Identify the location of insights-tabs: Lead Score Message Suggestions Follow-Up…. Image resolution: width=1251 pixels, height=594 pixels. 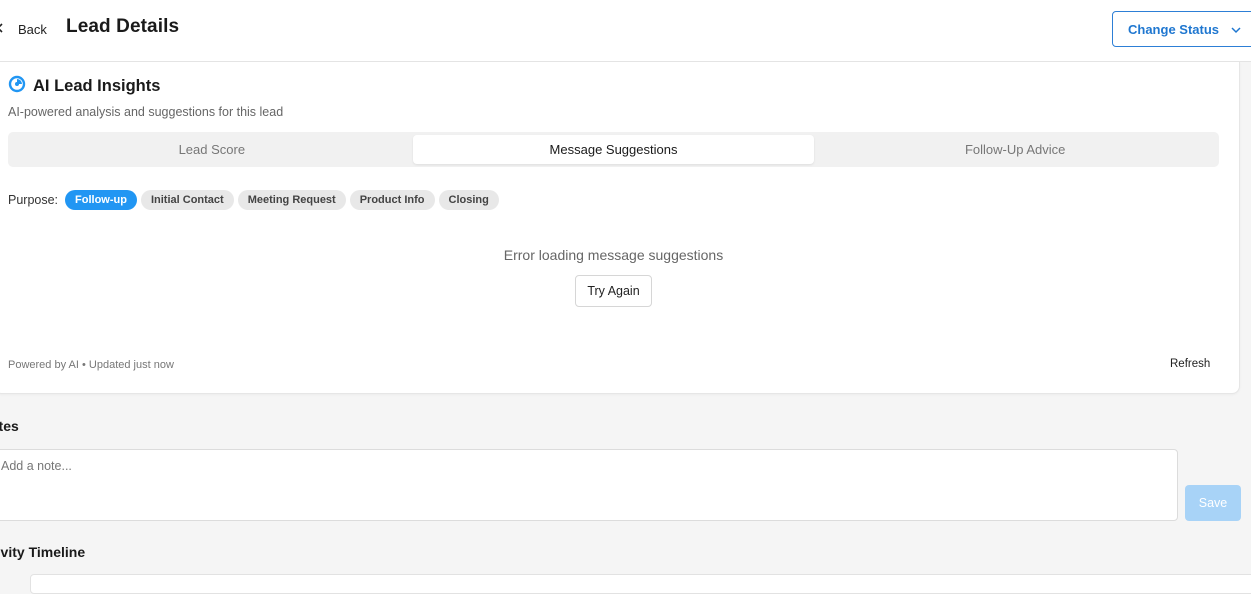
(613, 149).